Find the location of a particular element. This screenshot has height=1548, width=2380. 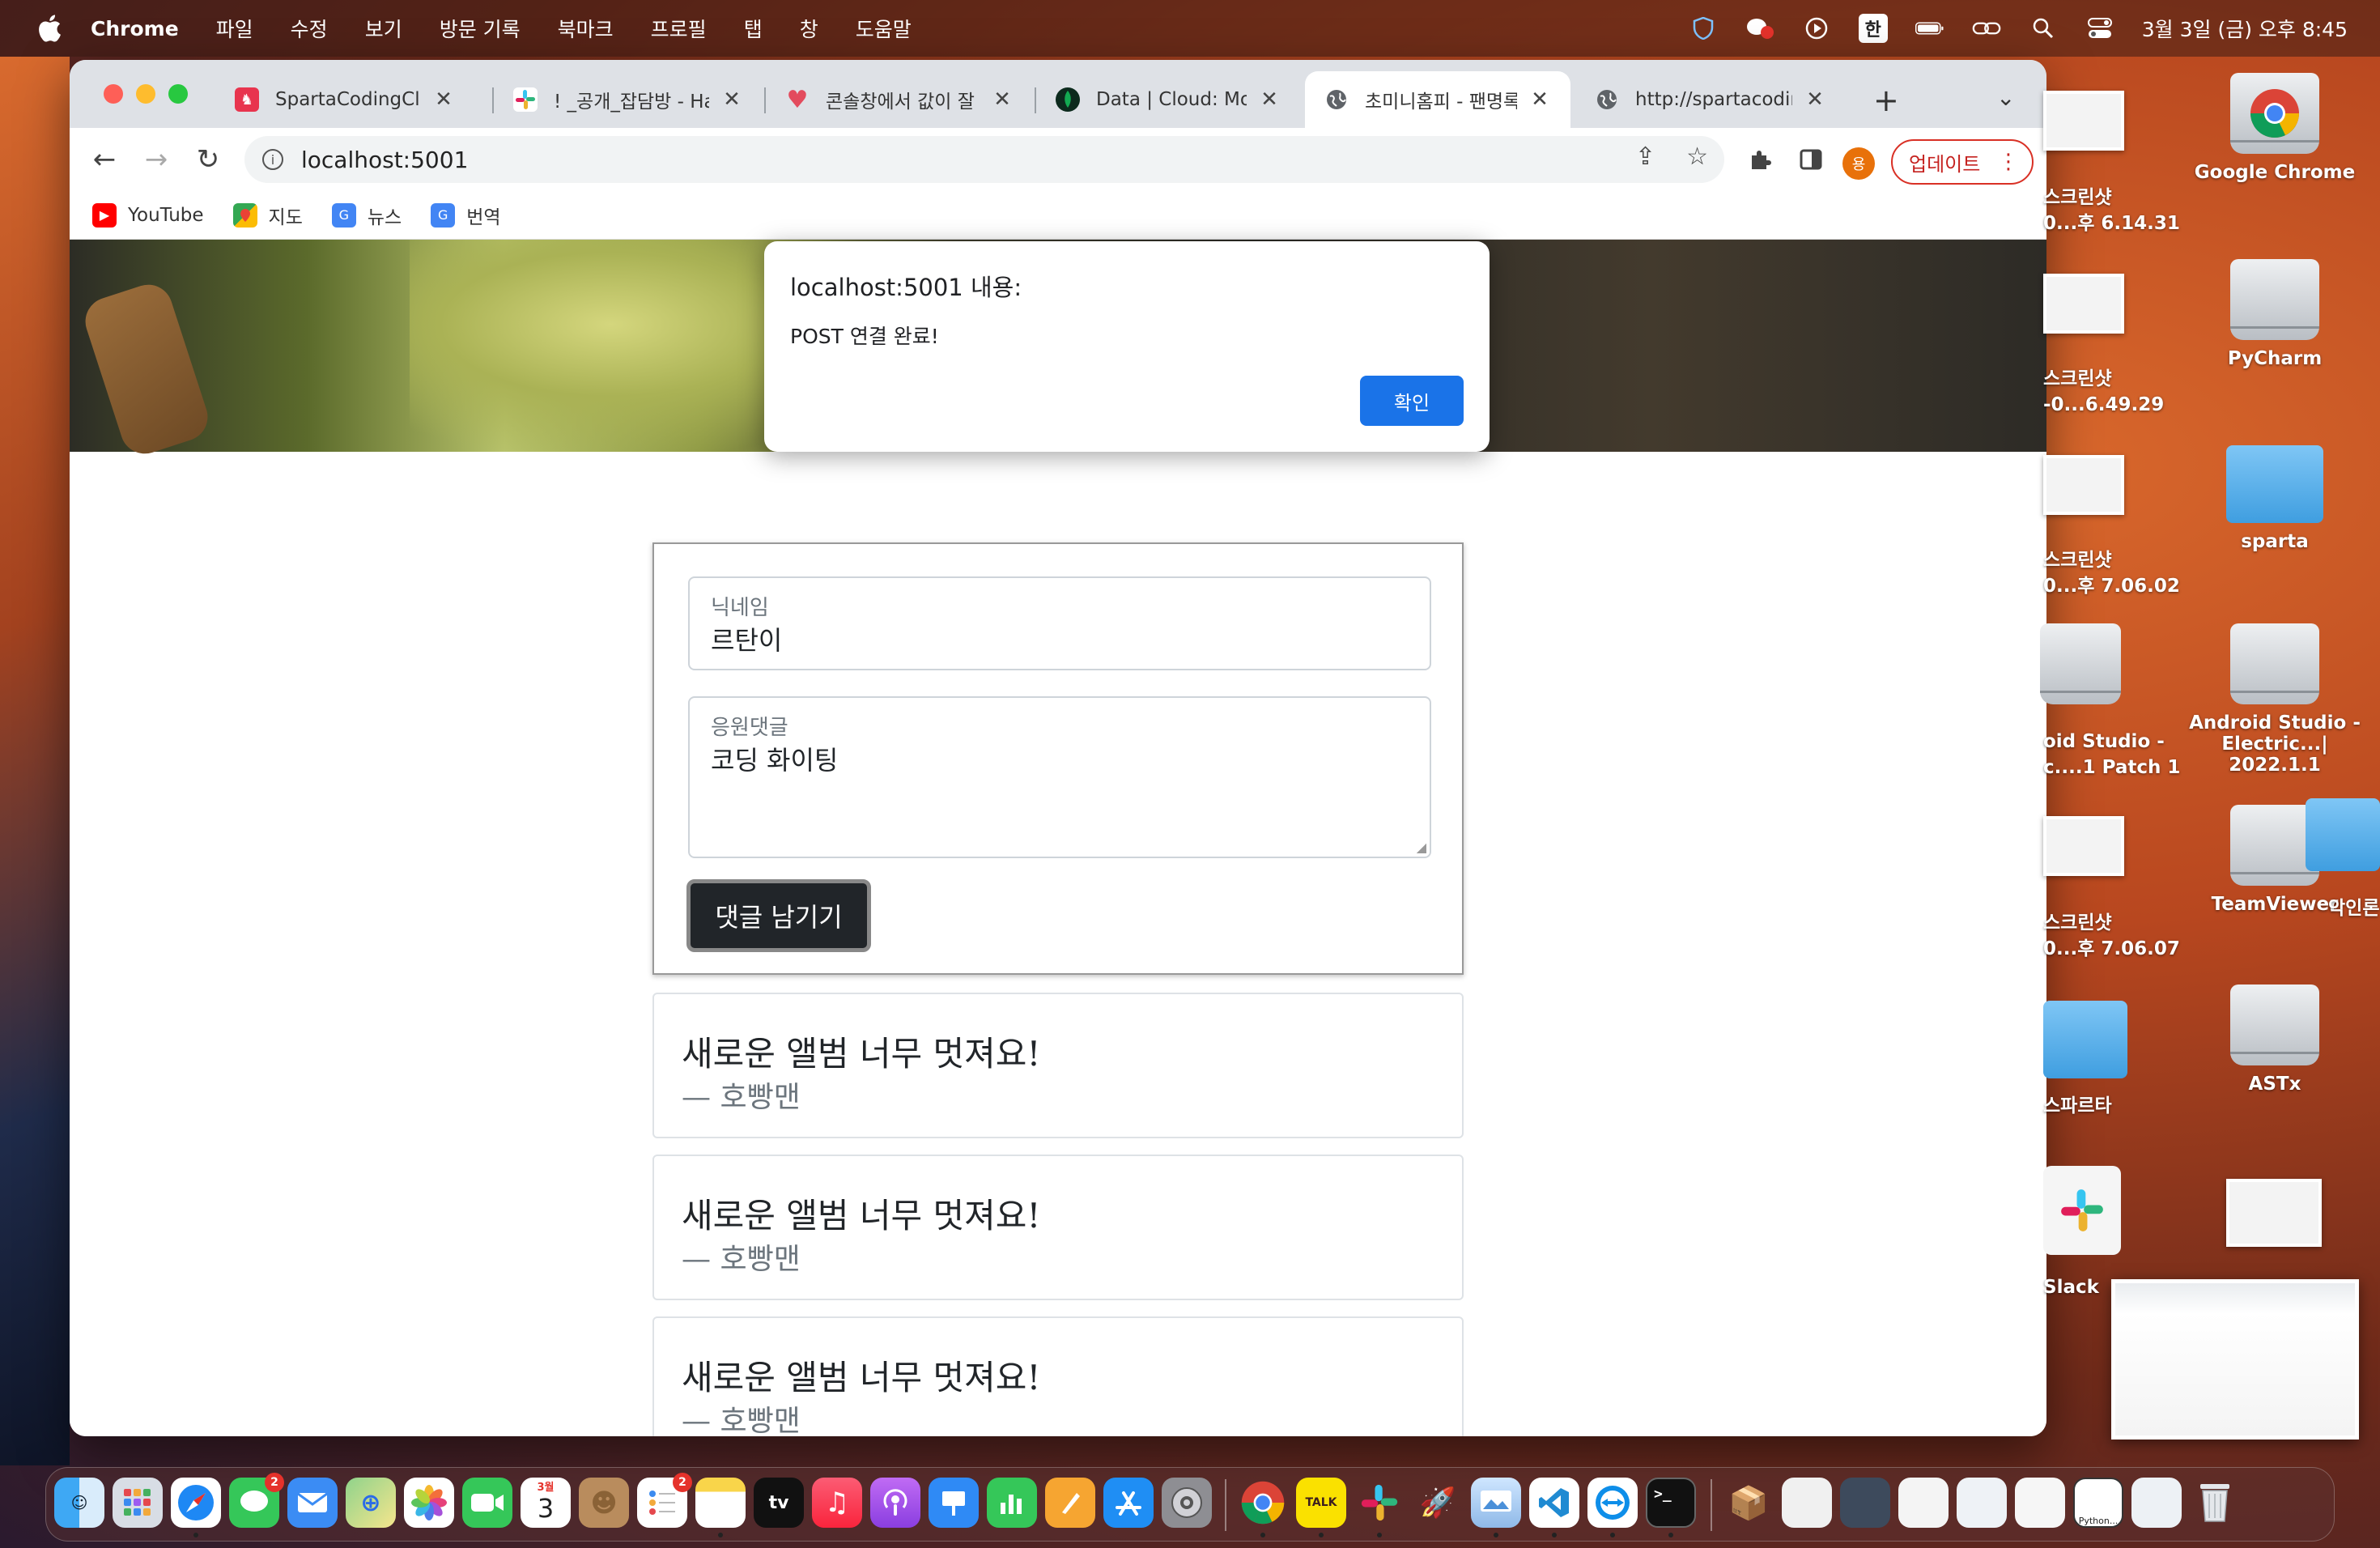

address-bar-url: localhost:5001 is located at coordinates (384, 160).